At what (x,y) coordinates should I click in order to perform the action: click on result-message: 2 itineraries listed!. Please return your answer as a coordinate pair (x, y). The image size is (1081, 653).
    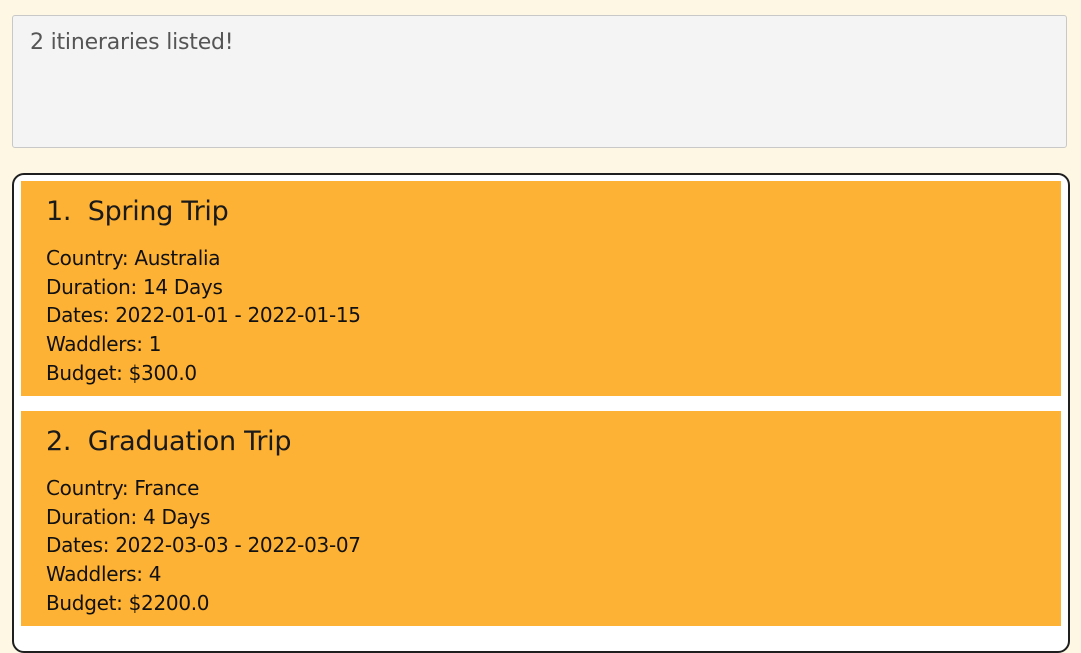
    Looking at the image, I should click on (132, 42).